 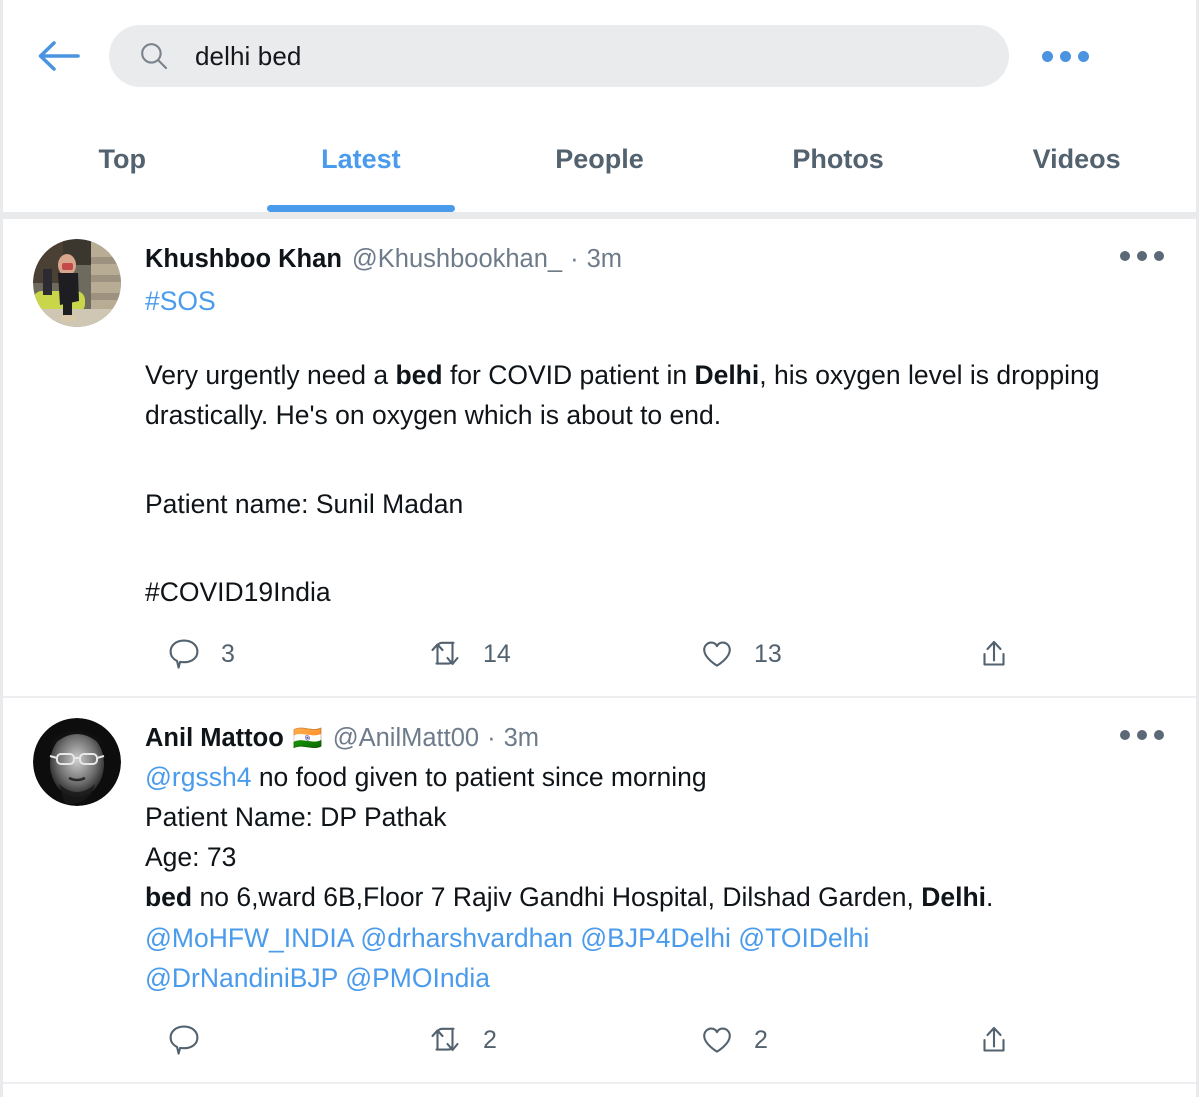 What do you see at coordinates (657, 738) in the screenshot?
I see `tweet-header: Anil Mattoo 🇮🇳 @AnilMatt00 · 3m` at bounding box center [657, 738].